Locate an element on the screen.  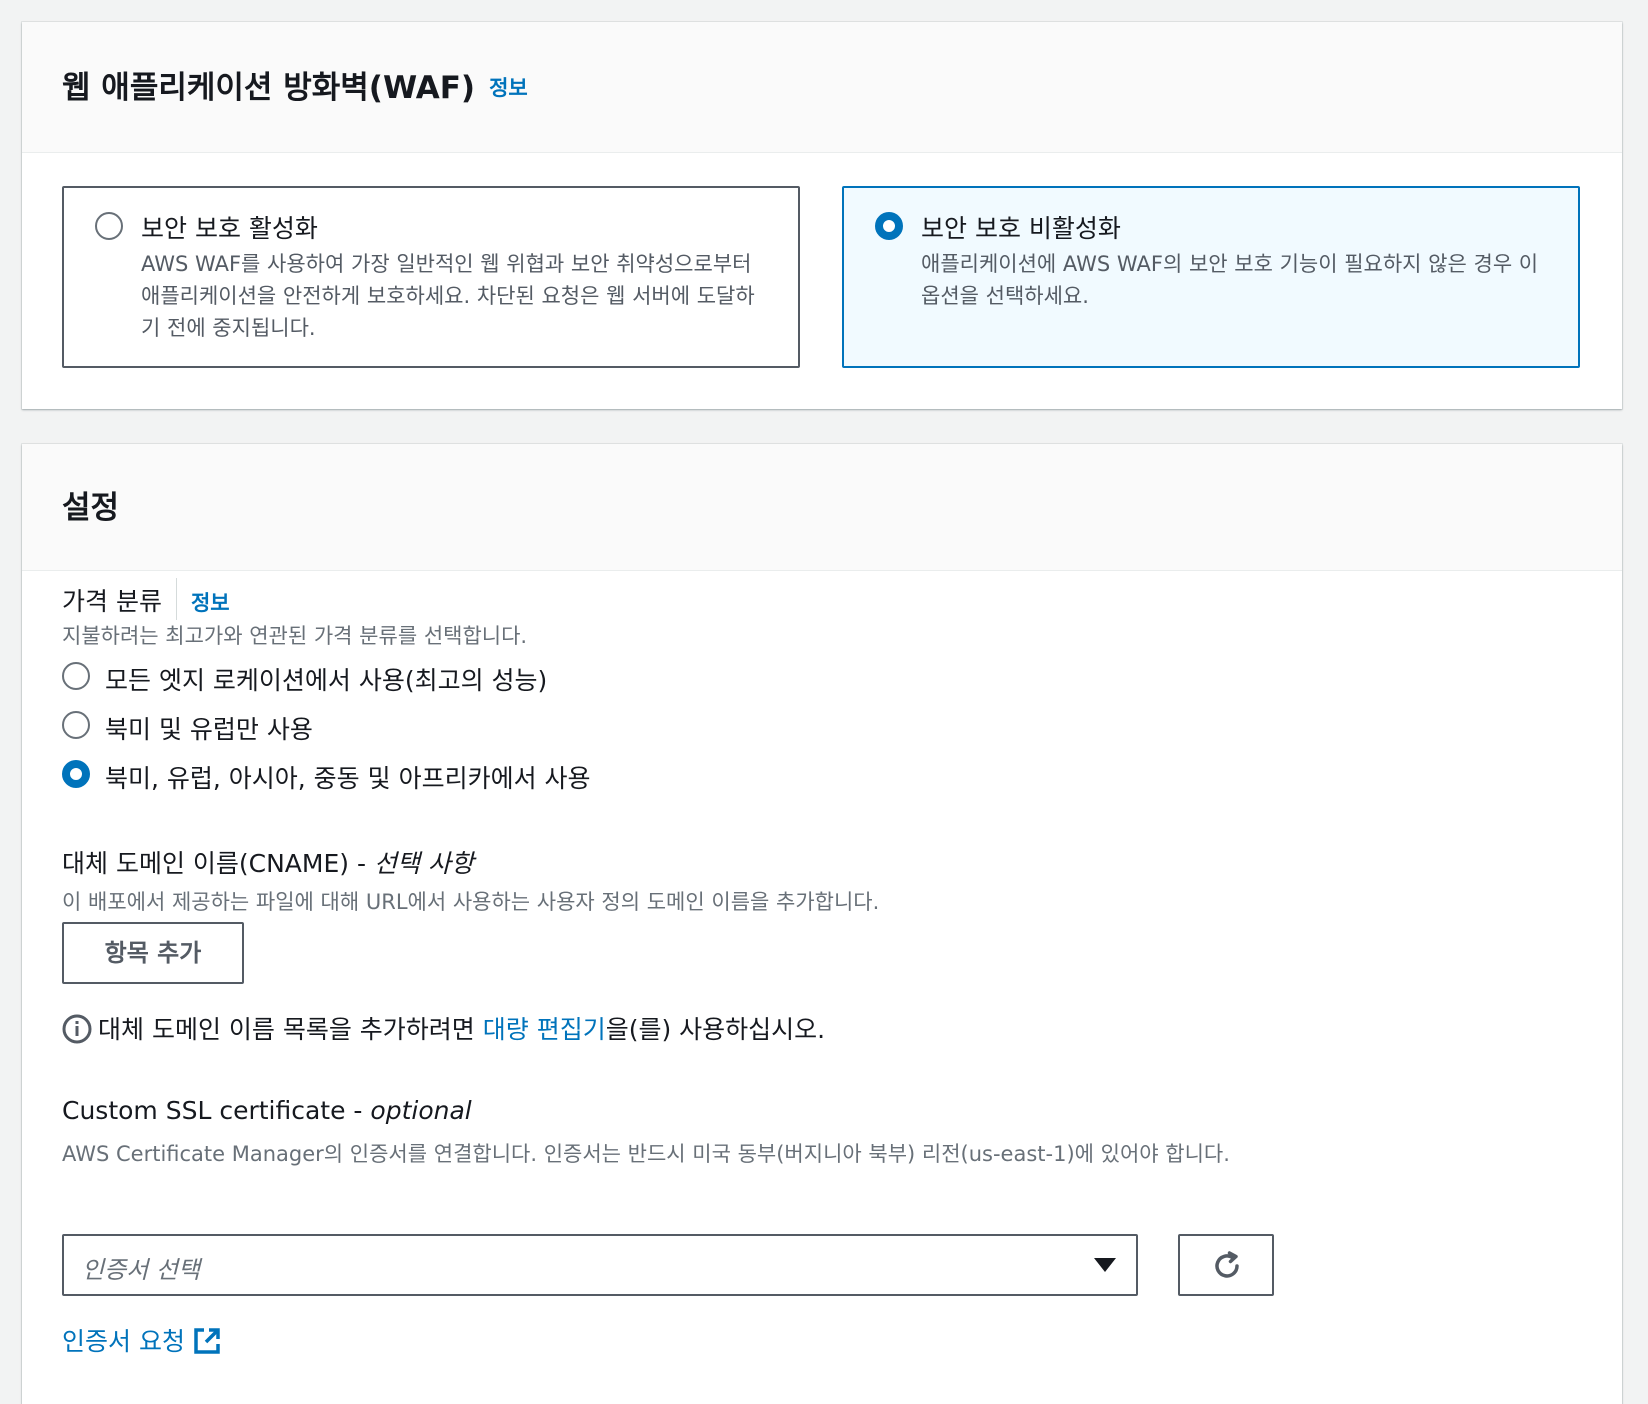
cname-optional-text: 선택 사항 is located at coordinates (423, 863).